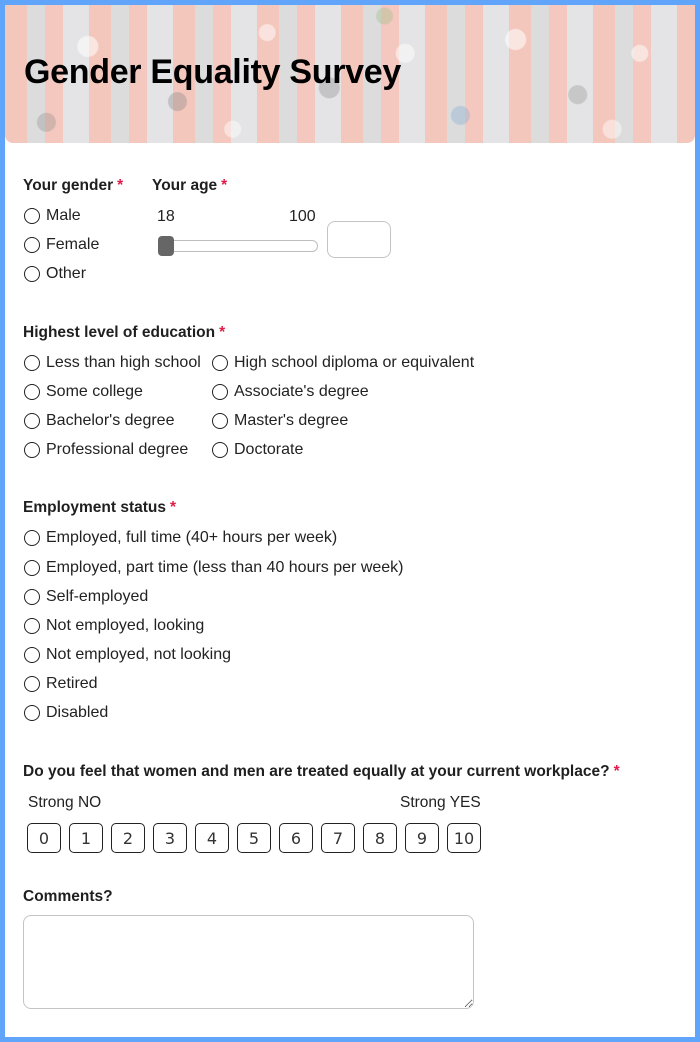 This screenshot has width=700, height=1042. I want to click on rating-option-0: 0, so click(44, 838).